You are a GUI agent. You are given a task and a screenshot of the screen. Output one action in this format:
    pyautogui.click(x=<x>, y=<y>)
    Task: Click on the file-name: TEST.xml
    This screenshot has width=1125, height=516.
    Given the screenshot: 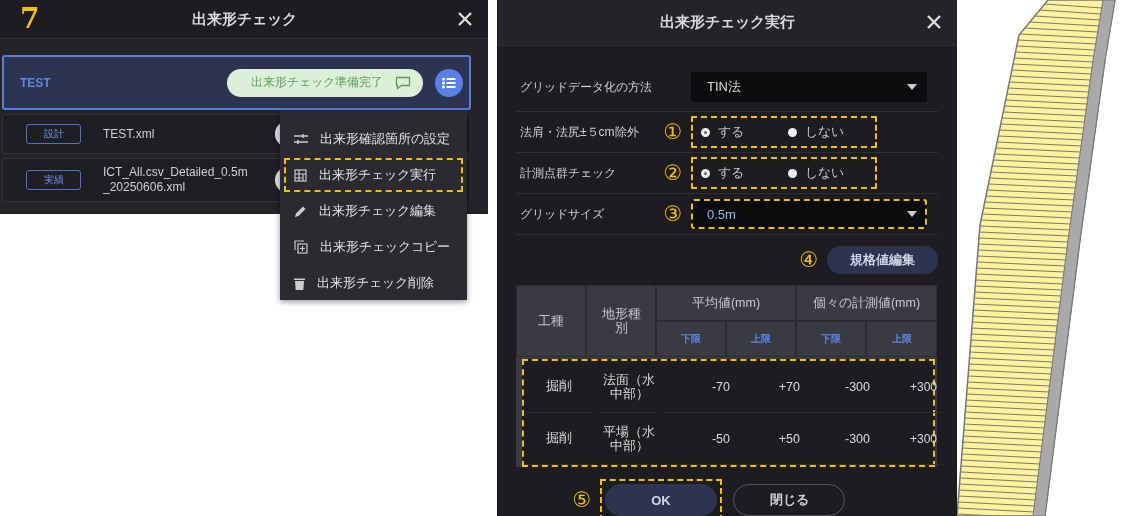 What is the action you would take?
    pyautogui.click(x=129, y=134)
    